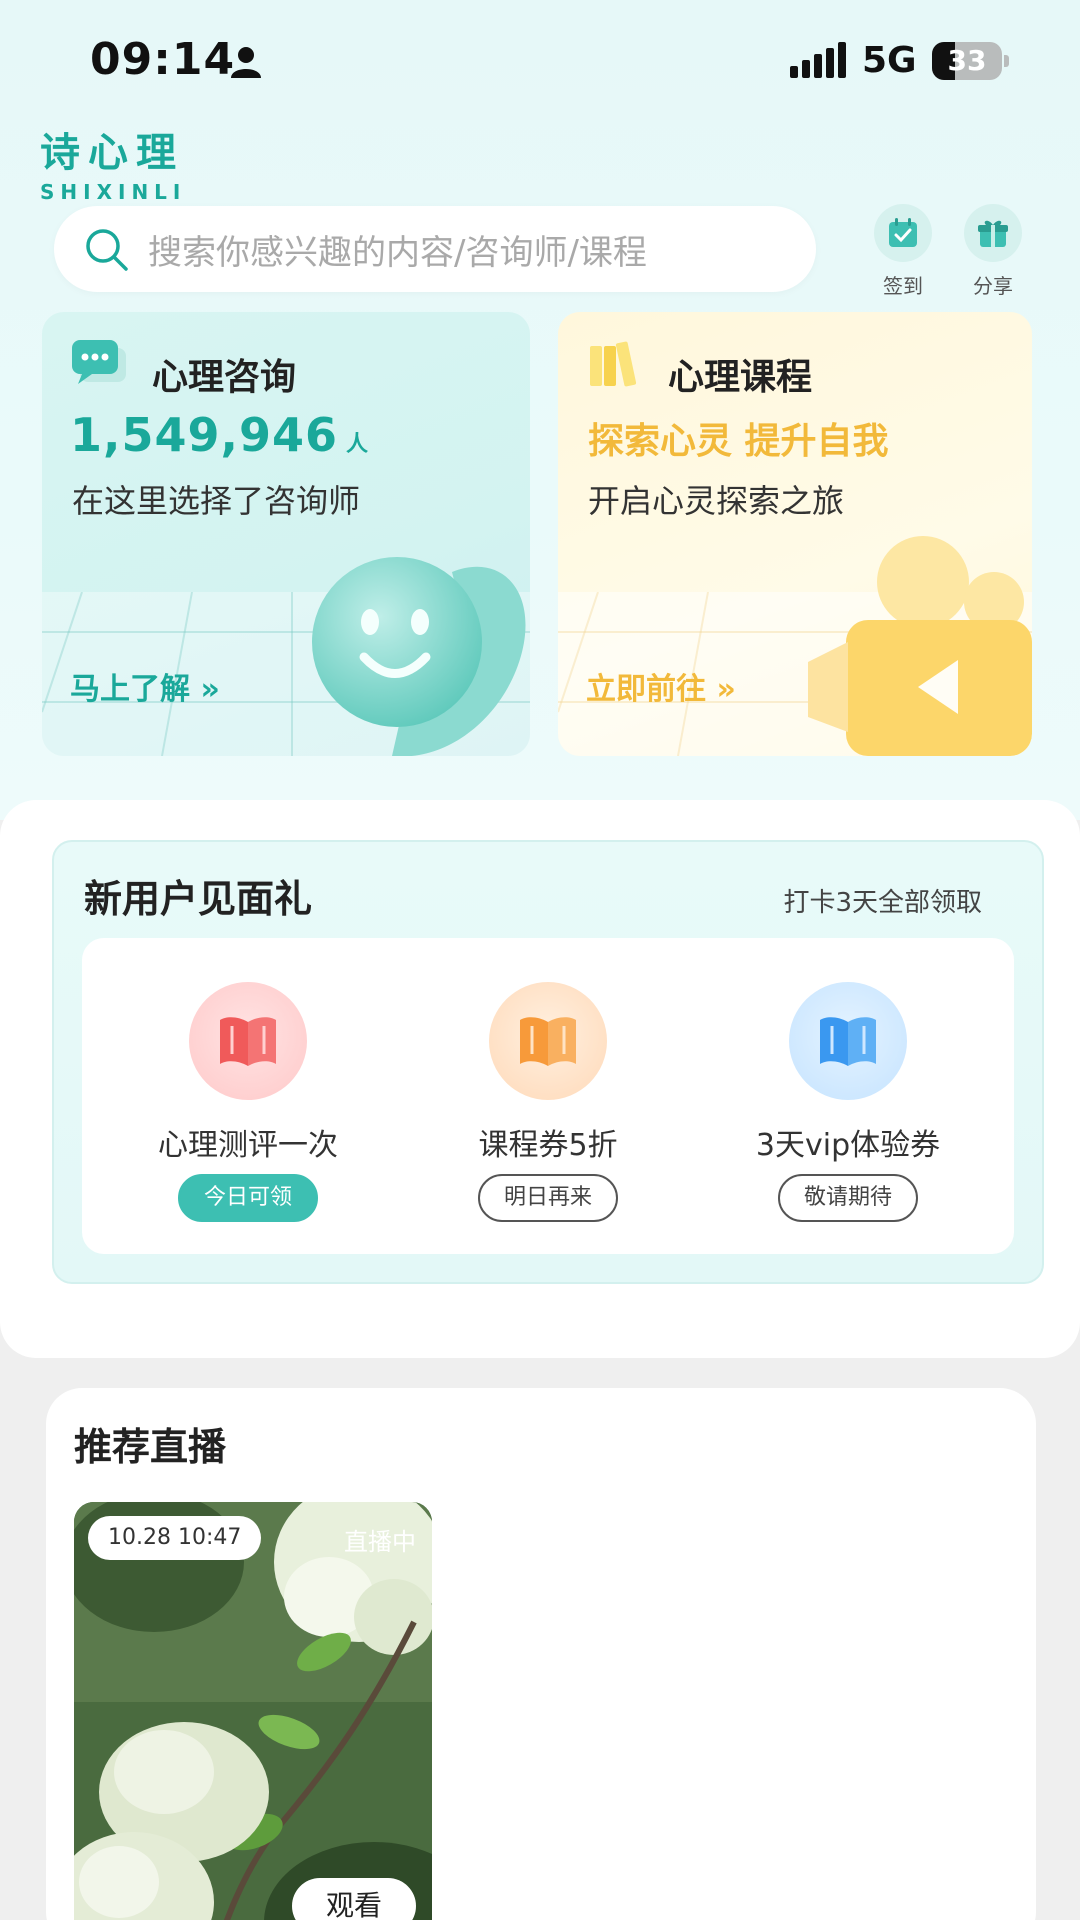 The image size is (1080, 1920). Describe the element at coordinates (847, 1198) in the screenshot. I see `coming-soon-button: 敬请期待` at that location.